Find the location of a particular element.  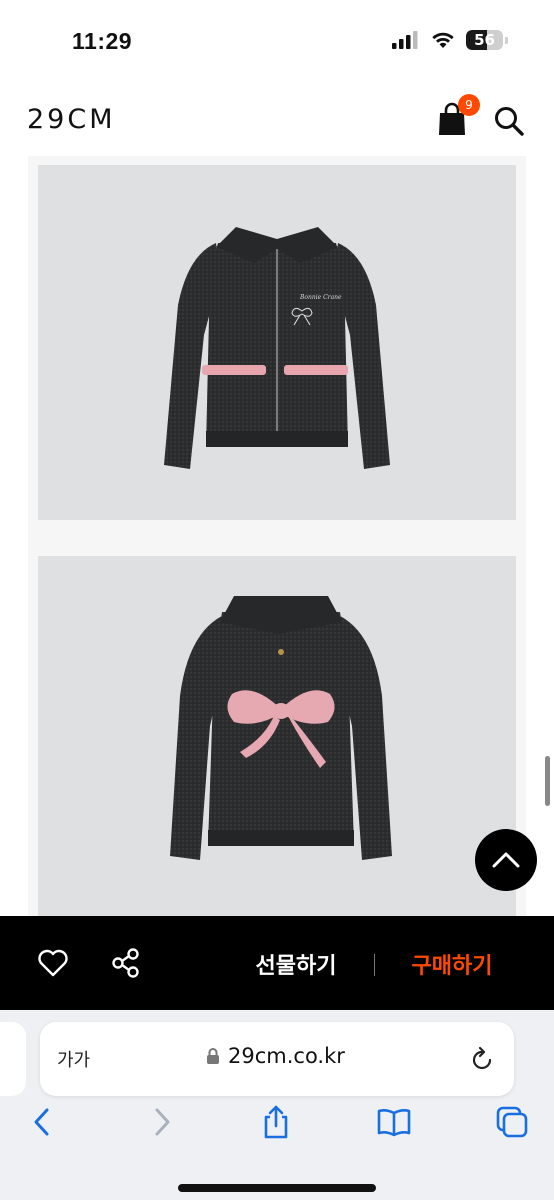

svg-text: Bonnie Crane is located at coordinates (320, 297).